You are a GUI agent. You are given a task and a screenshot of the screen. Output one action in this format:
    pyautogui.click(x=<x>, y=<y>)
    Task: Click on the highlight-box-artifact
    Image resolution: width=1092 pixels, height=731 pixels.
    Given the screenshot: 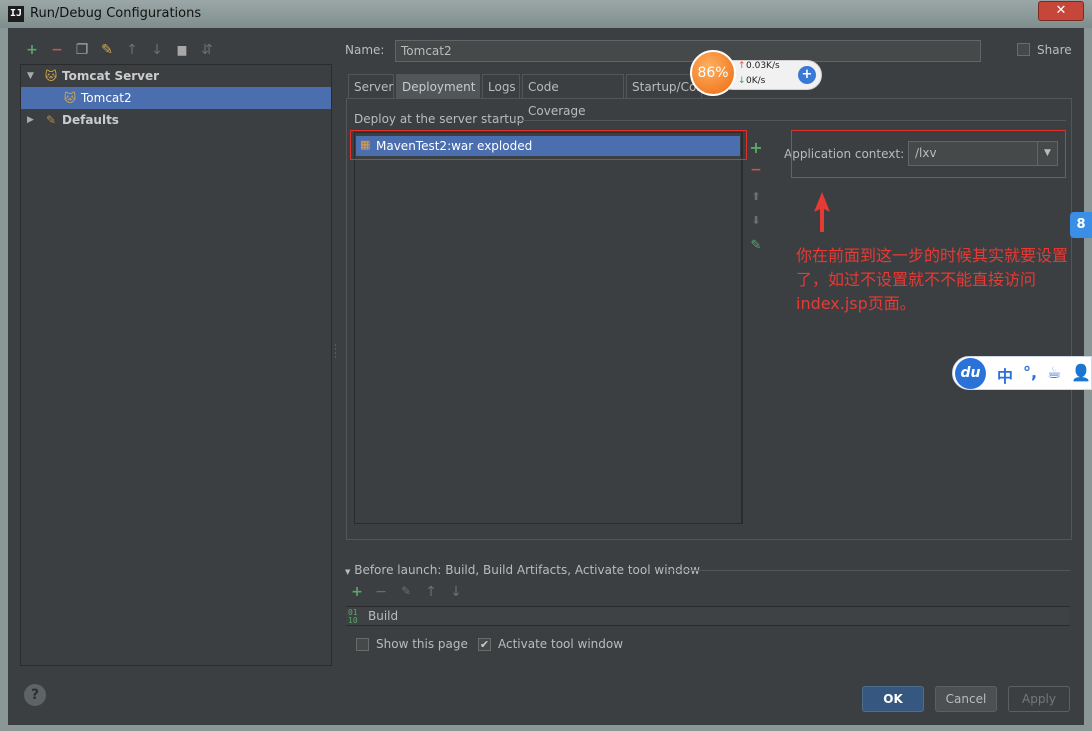 What is the action you would take?
    pyautogui.click(x=548, y=145)
    